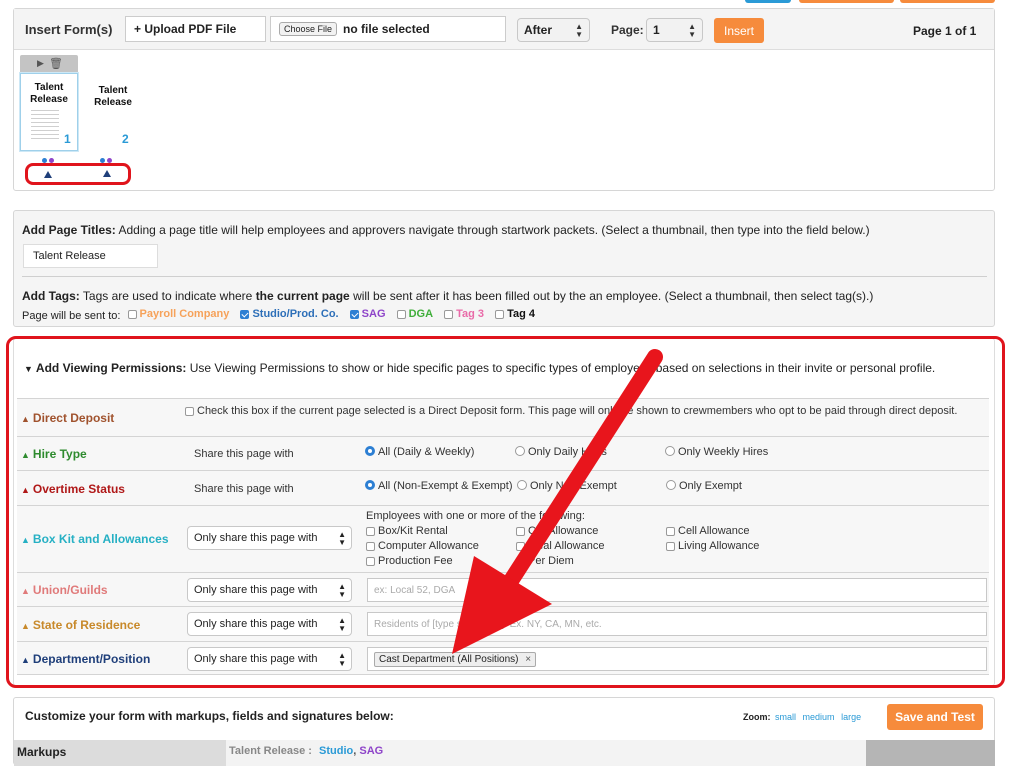 The image size is (1011, 766). What do you see at coordinates (371, 751) in the screenshot?
I see `doc-tag-sag: SAG` at bounding box center [371, 751].